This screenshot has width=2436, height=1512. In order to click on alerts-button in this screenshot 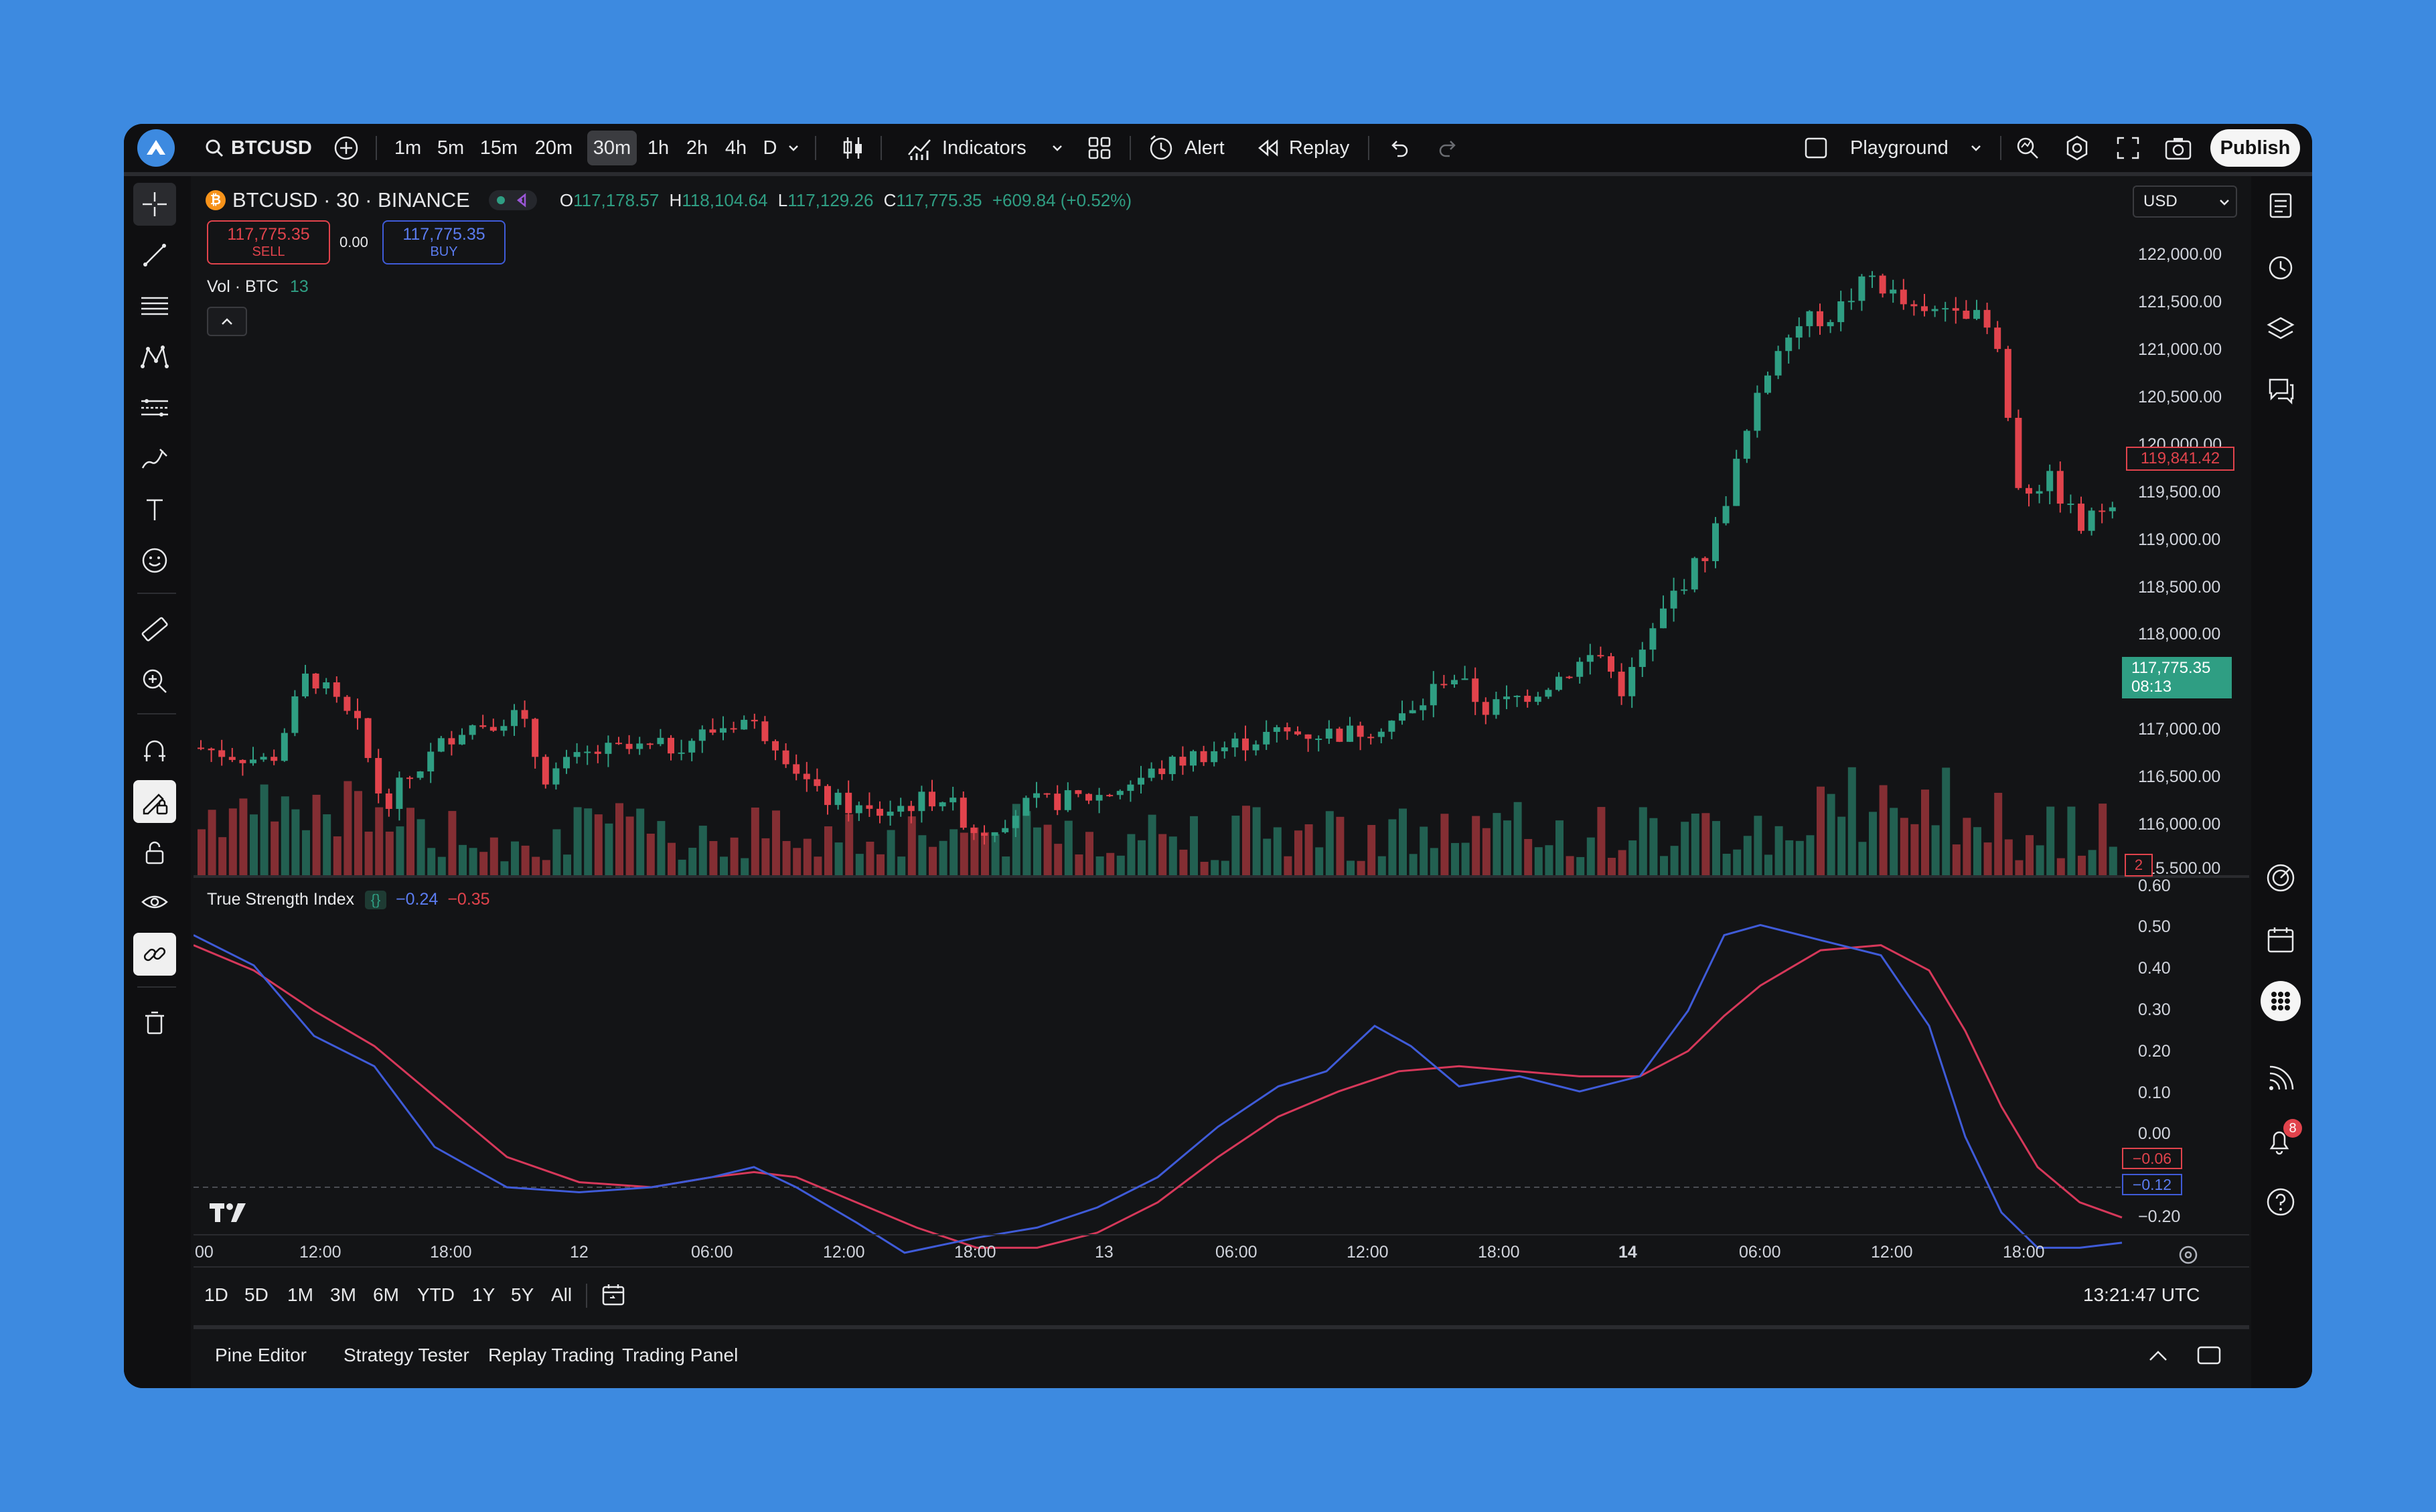, I will do `click(2280, 268)`.